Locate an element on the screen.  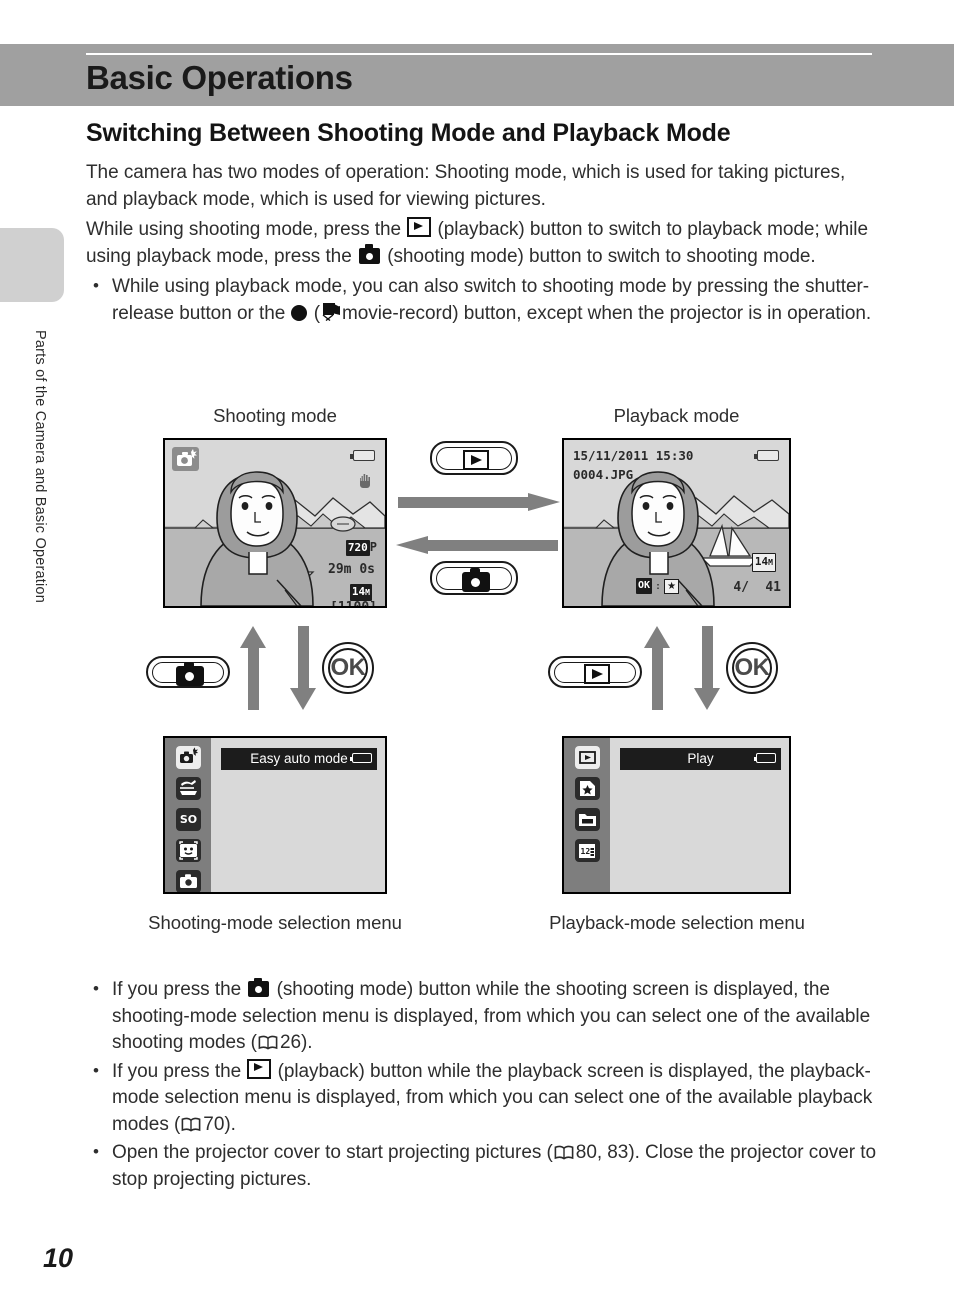
frame-total: 41 is located at coordinates (773, 587).